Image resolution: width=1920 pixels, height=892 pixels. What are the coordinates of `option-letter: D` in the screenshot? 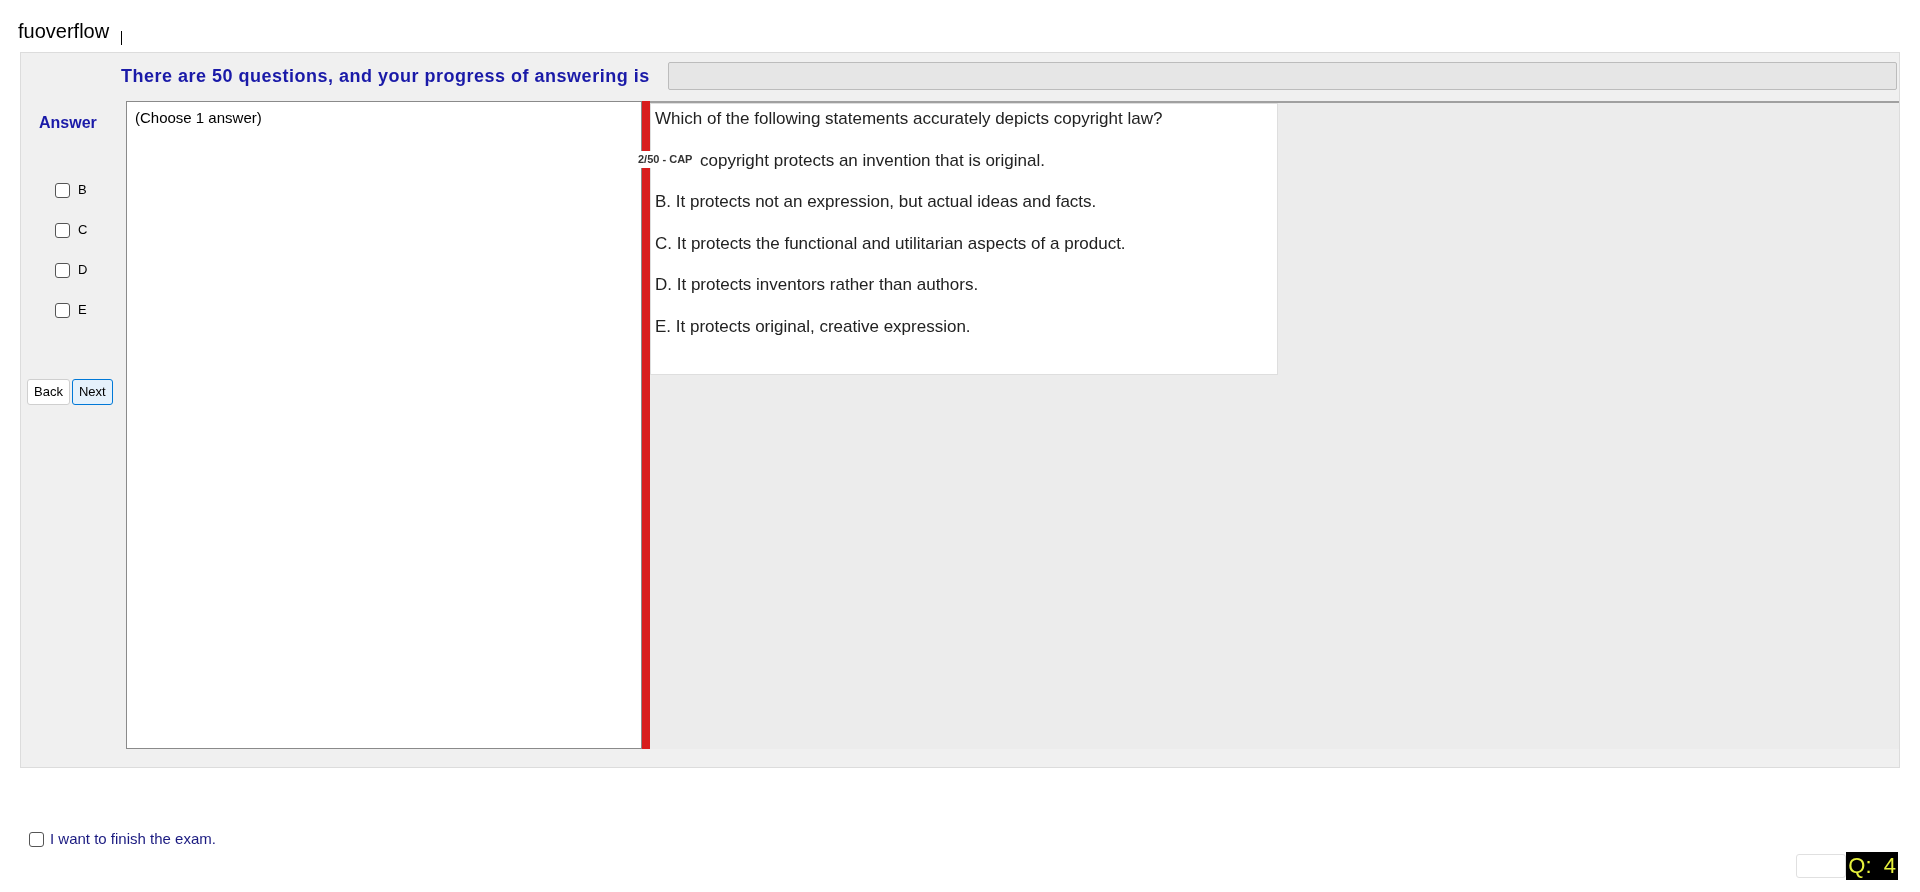 It's located at (83, 270).